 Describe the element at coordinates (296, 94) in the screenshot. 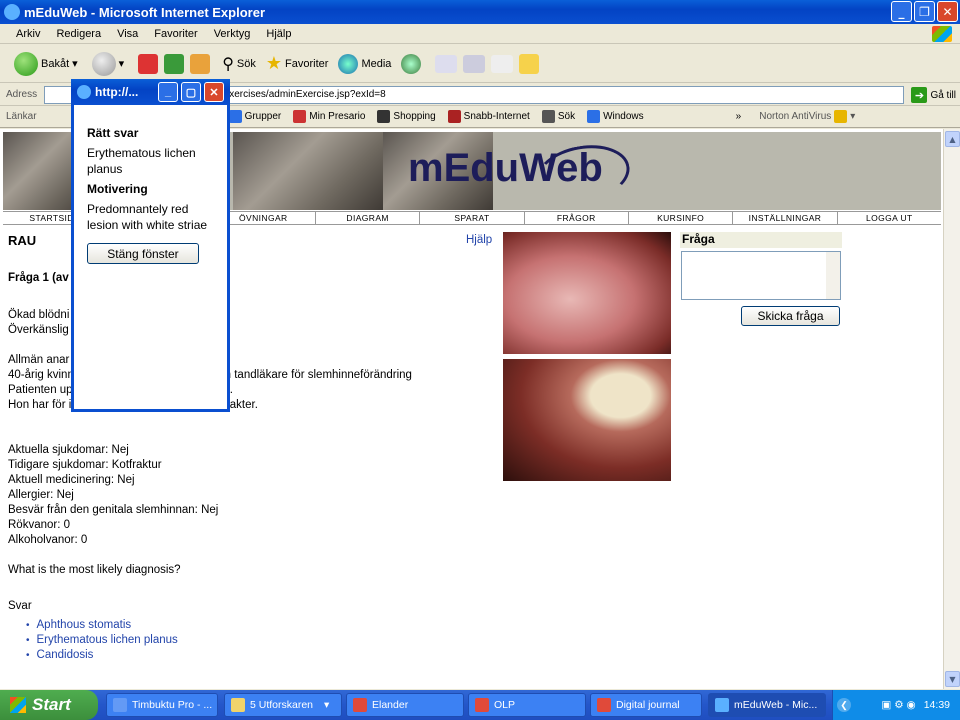

I see `address-url: ent/exercises/adminExercise.jsp?exId=8` at that location.